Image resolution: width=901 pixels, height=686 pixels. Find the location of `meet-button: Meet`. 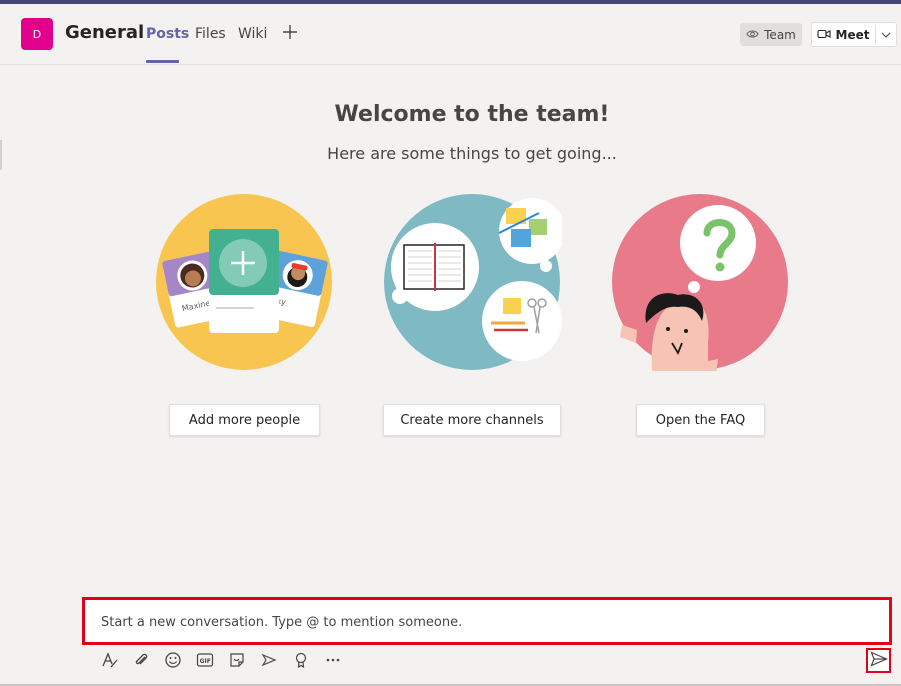

meet-button: Meet is located at coordinates (843, 34).